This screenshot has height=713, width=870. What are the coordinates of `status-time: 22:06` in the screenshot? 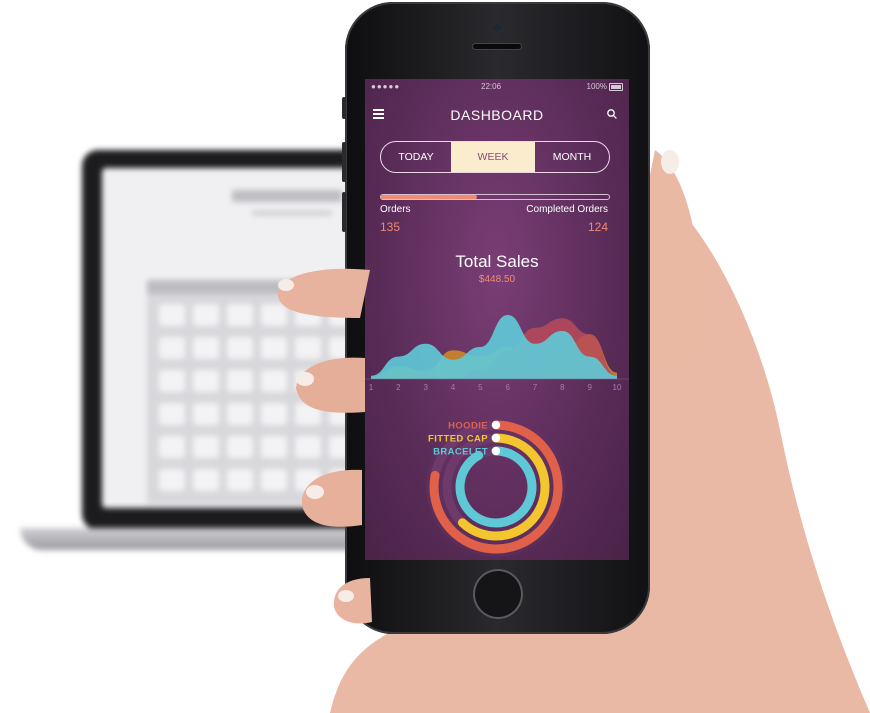 It's located at (491, 86).